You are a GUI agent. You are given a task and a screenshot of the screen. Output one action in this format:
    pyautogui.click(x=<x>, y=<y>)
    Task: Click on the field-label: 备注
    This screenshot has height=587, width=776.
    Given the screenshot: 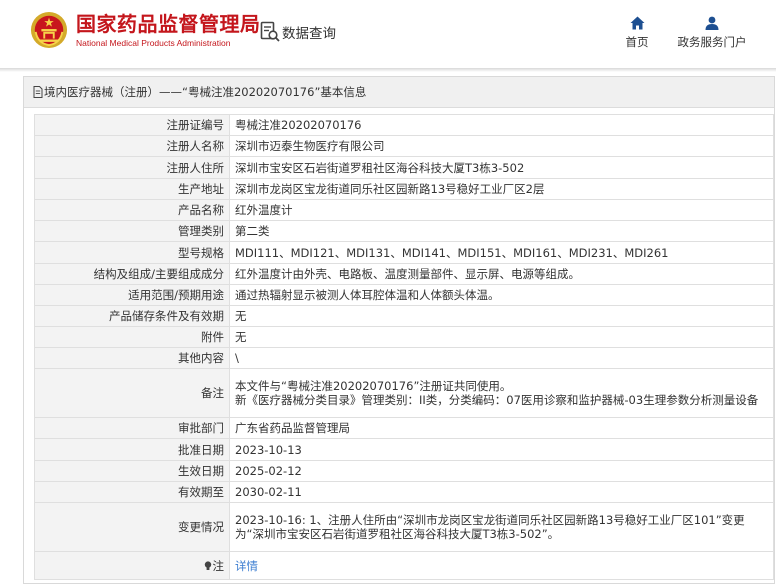 What is the action you would take?
    pyautogui.click(x=132, y=393)
    